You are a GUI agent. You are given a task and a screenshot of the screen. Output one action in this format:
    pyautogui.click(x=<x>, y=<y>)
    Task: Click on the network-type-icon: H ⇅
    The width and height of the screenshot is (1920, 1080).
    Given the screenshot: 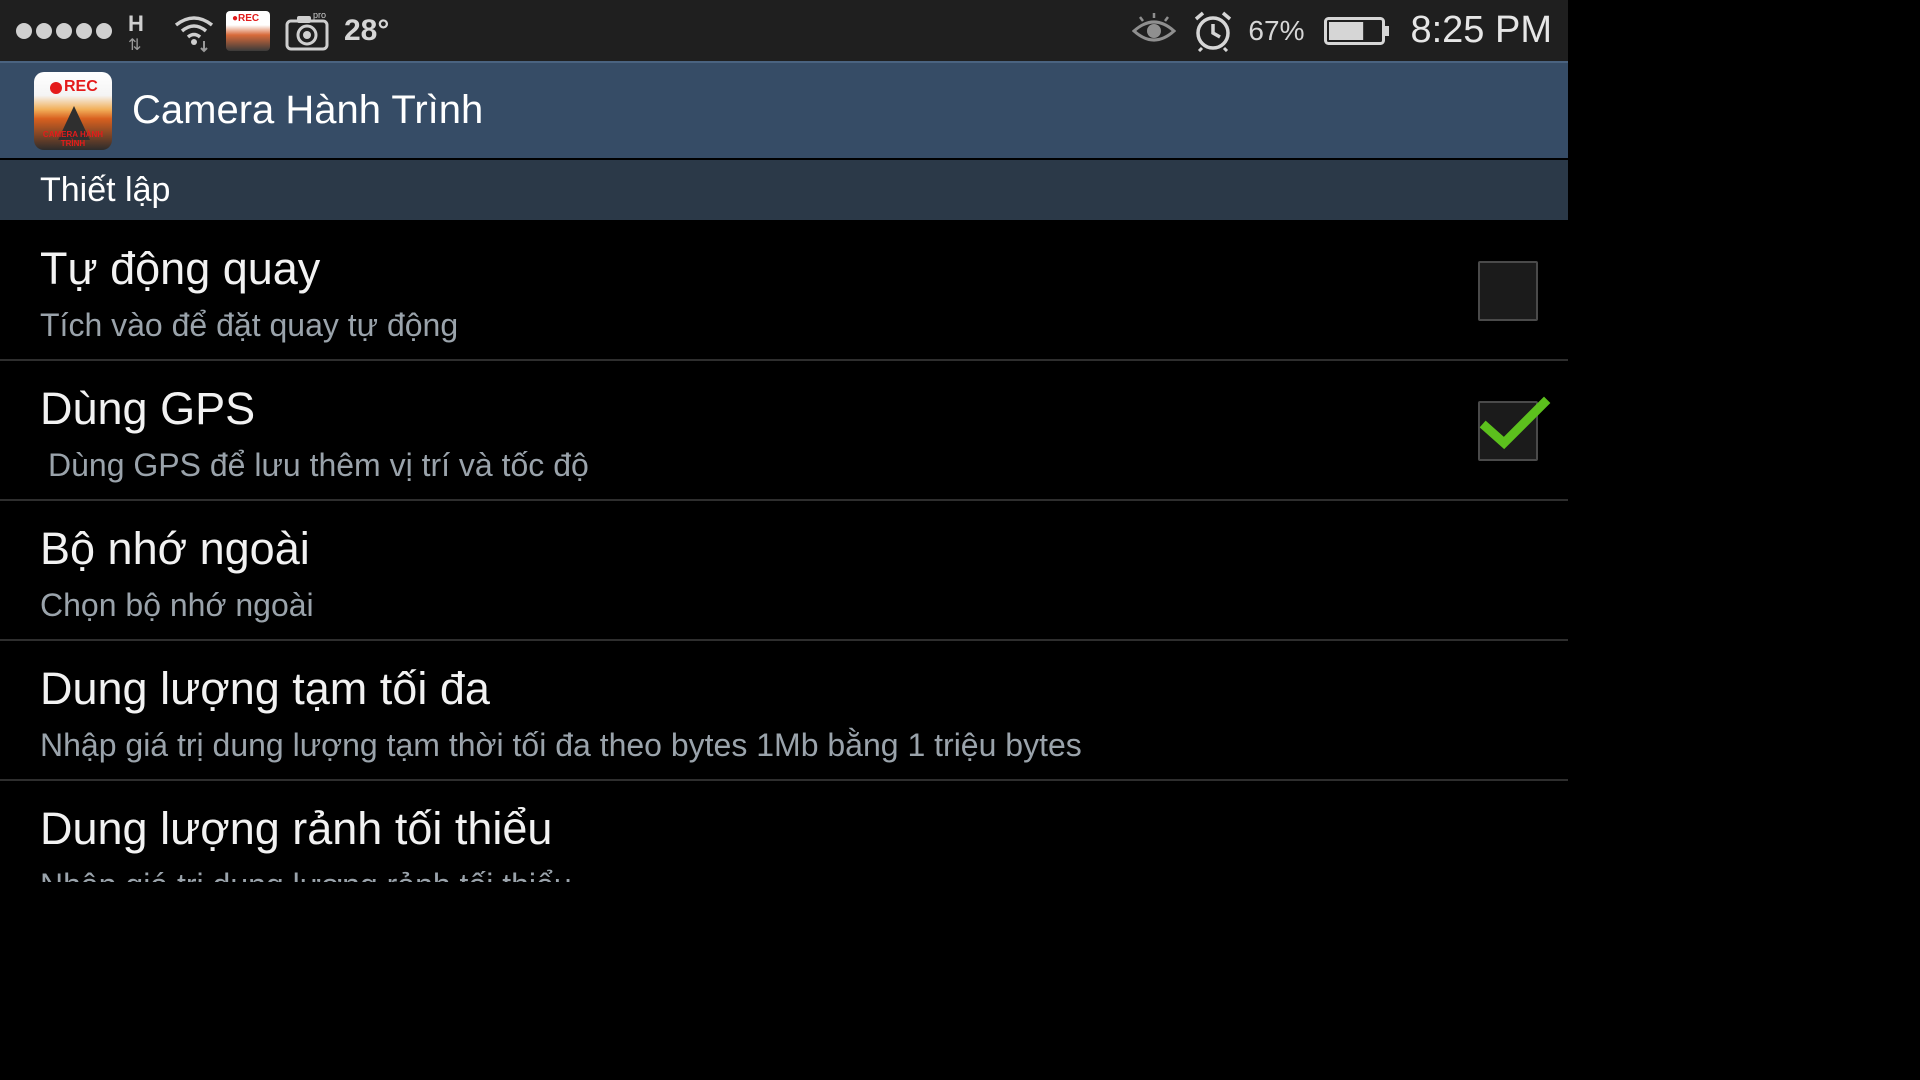 What is the action you would take?
    pyautogui.click(x=136, y=32)
    